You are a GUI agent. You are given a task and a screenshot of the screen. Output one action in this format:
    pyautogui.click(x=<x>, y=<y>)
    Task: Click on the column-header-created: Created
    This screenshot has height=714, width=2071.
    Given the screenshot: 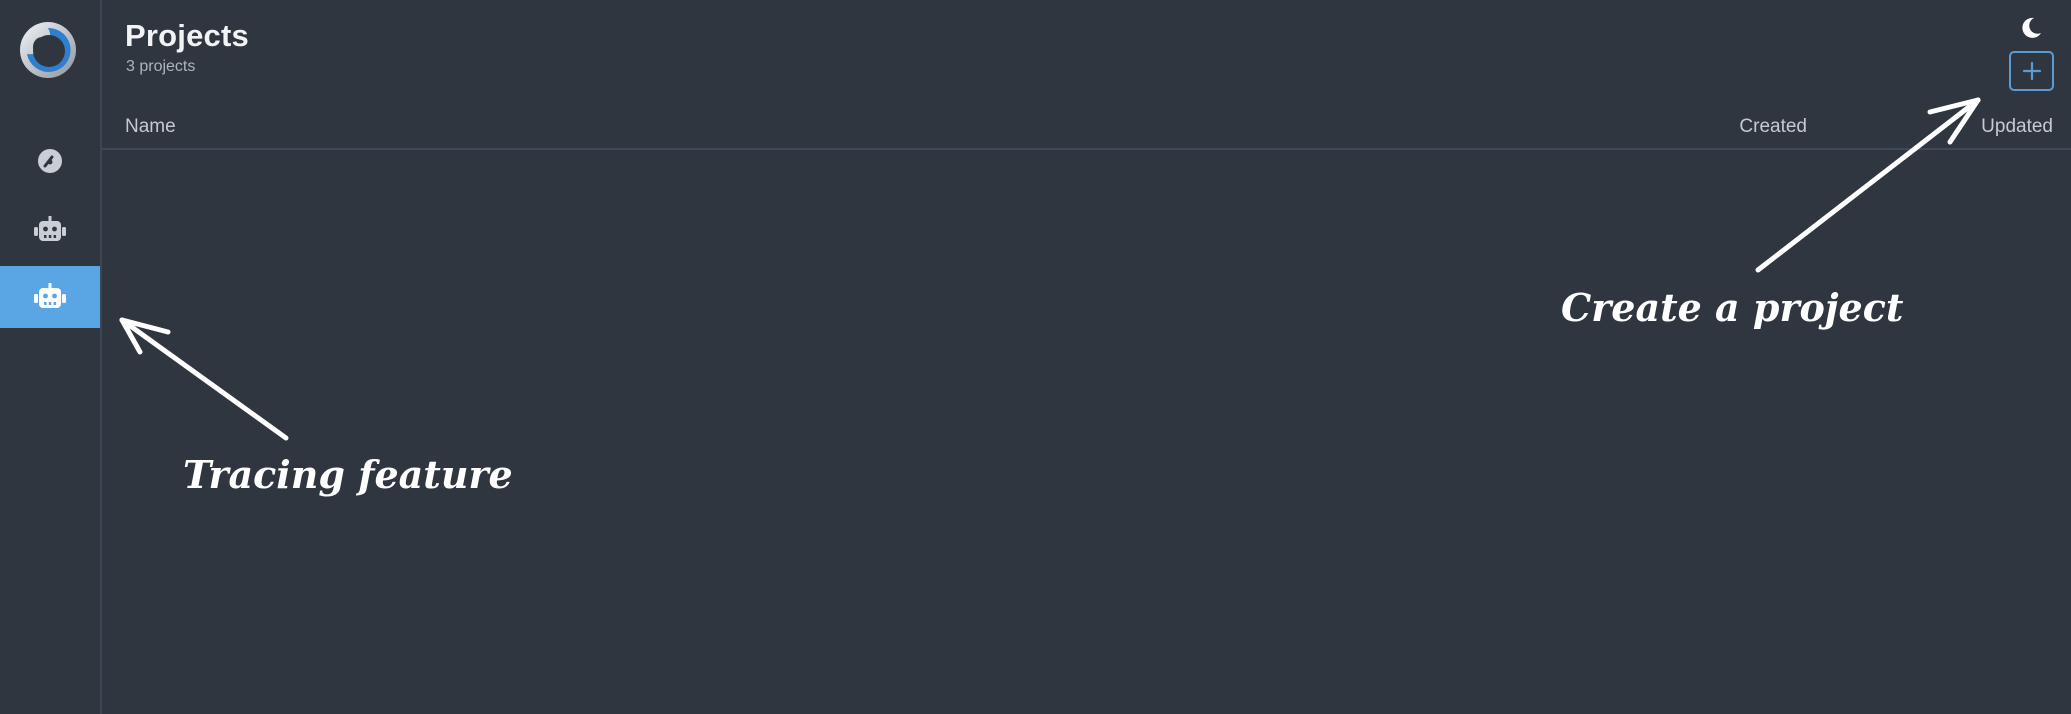 What is the action you would take?
    pyautogui.click(x=1773, y=127)
    